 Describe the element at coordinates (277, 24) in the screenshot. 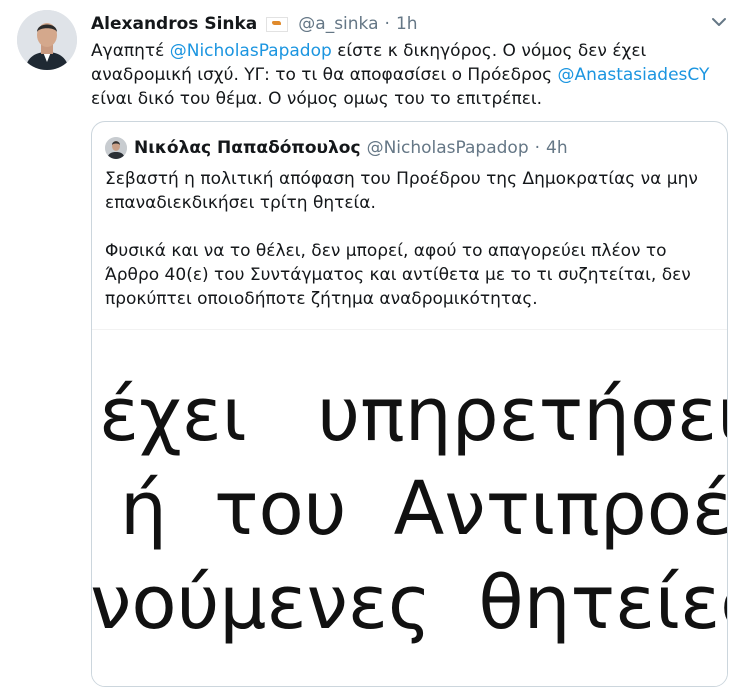

I see `cyprus-flag-icon` at that location.